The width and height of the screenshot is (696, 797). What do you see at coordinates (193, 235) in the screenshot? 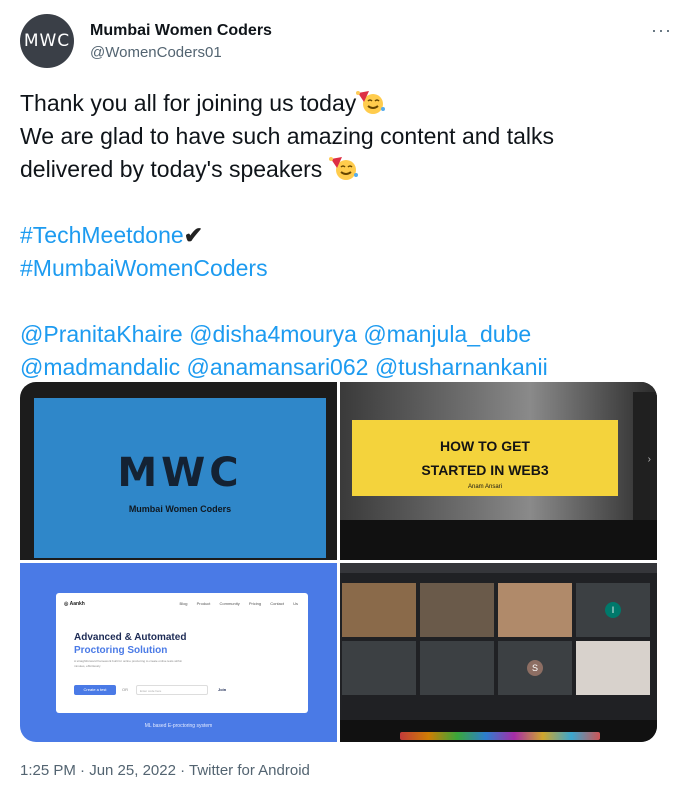
I see `check-mark-icon: ✔` at bounding box center [193, 235].